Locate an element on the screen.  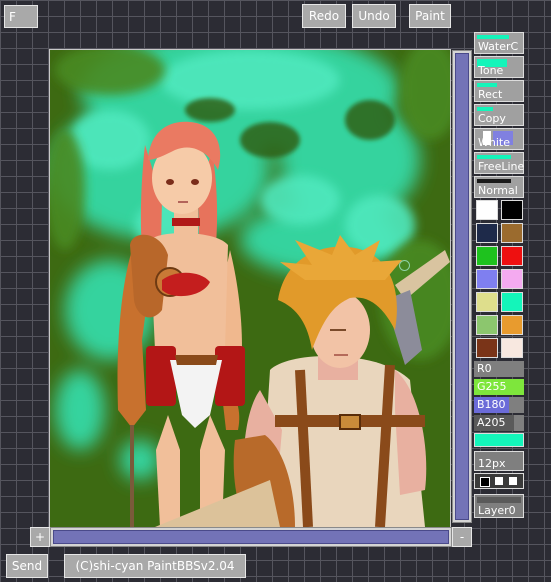
palette-swatch-cyan is located at coordinates (512, 302).